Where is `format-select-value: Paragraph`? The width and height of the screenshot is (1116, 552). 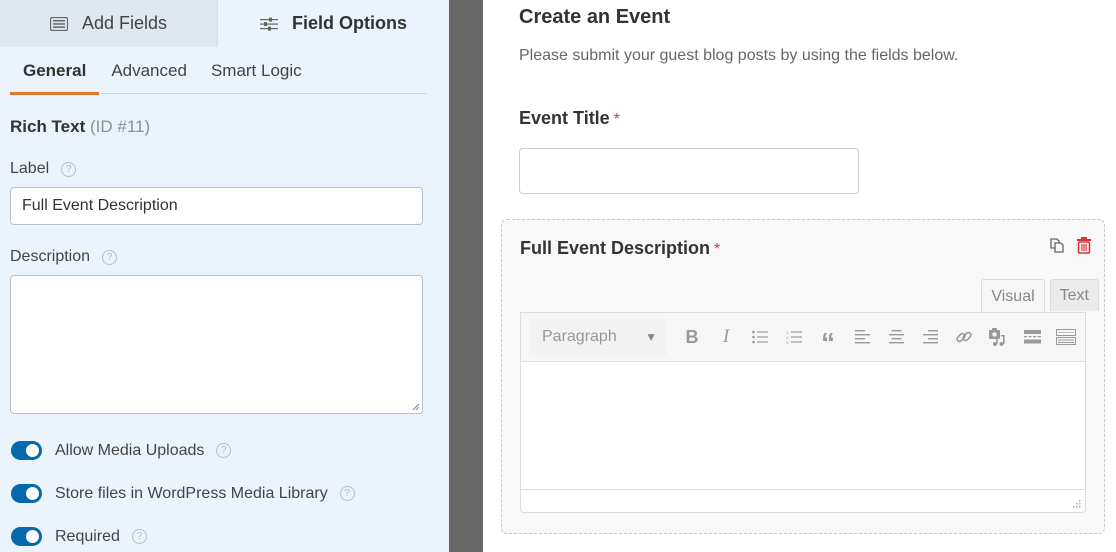
format-select-value: Paragraph is located at coordinates (579, 336).